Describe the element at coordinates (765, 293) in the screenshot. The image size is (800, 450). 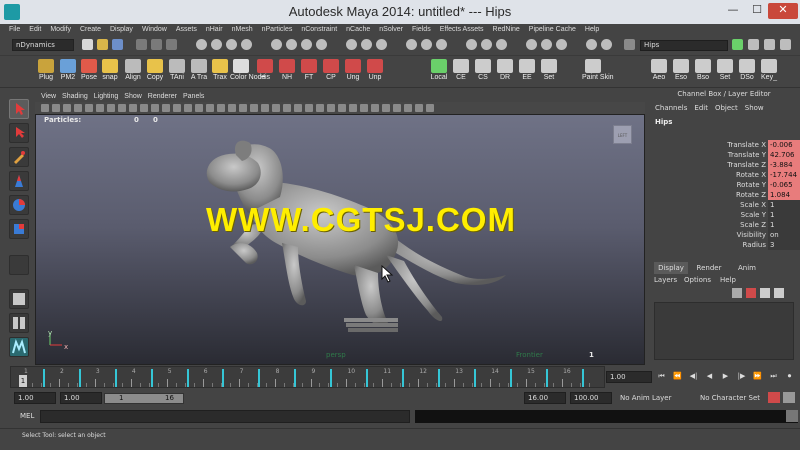
I see `layer-add-icon` at that location.